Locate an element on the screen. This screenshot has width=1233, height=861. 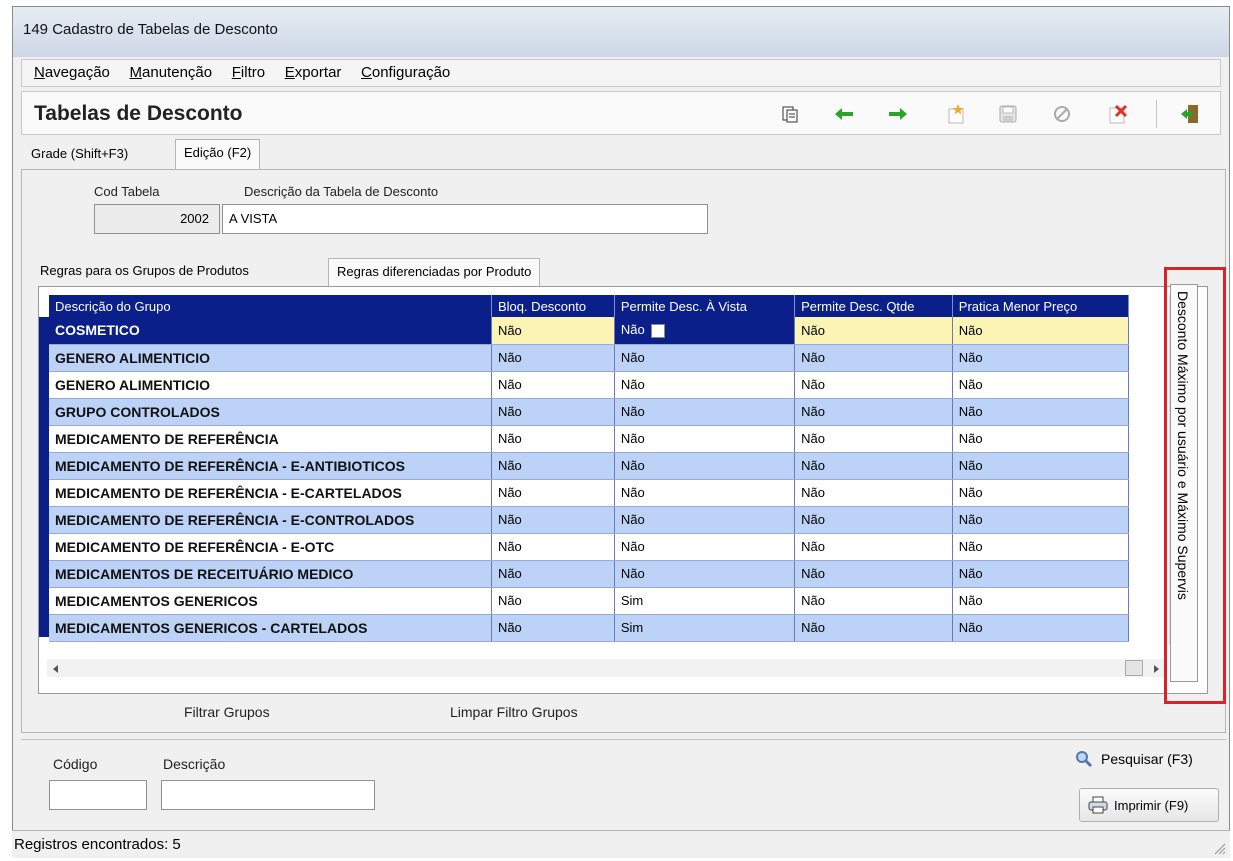
cell-descricao: MEDICAMENTOS DE RECEITUÁRIO MEDICO is located at coordinates (270, 574).